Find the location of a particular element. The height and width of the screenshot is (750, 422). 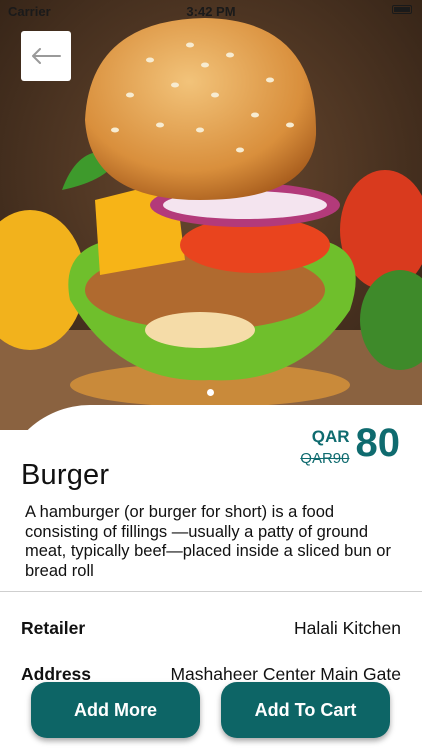

bottom-action-bar: Add More Add To Cart is located at coordinates (211, 711).